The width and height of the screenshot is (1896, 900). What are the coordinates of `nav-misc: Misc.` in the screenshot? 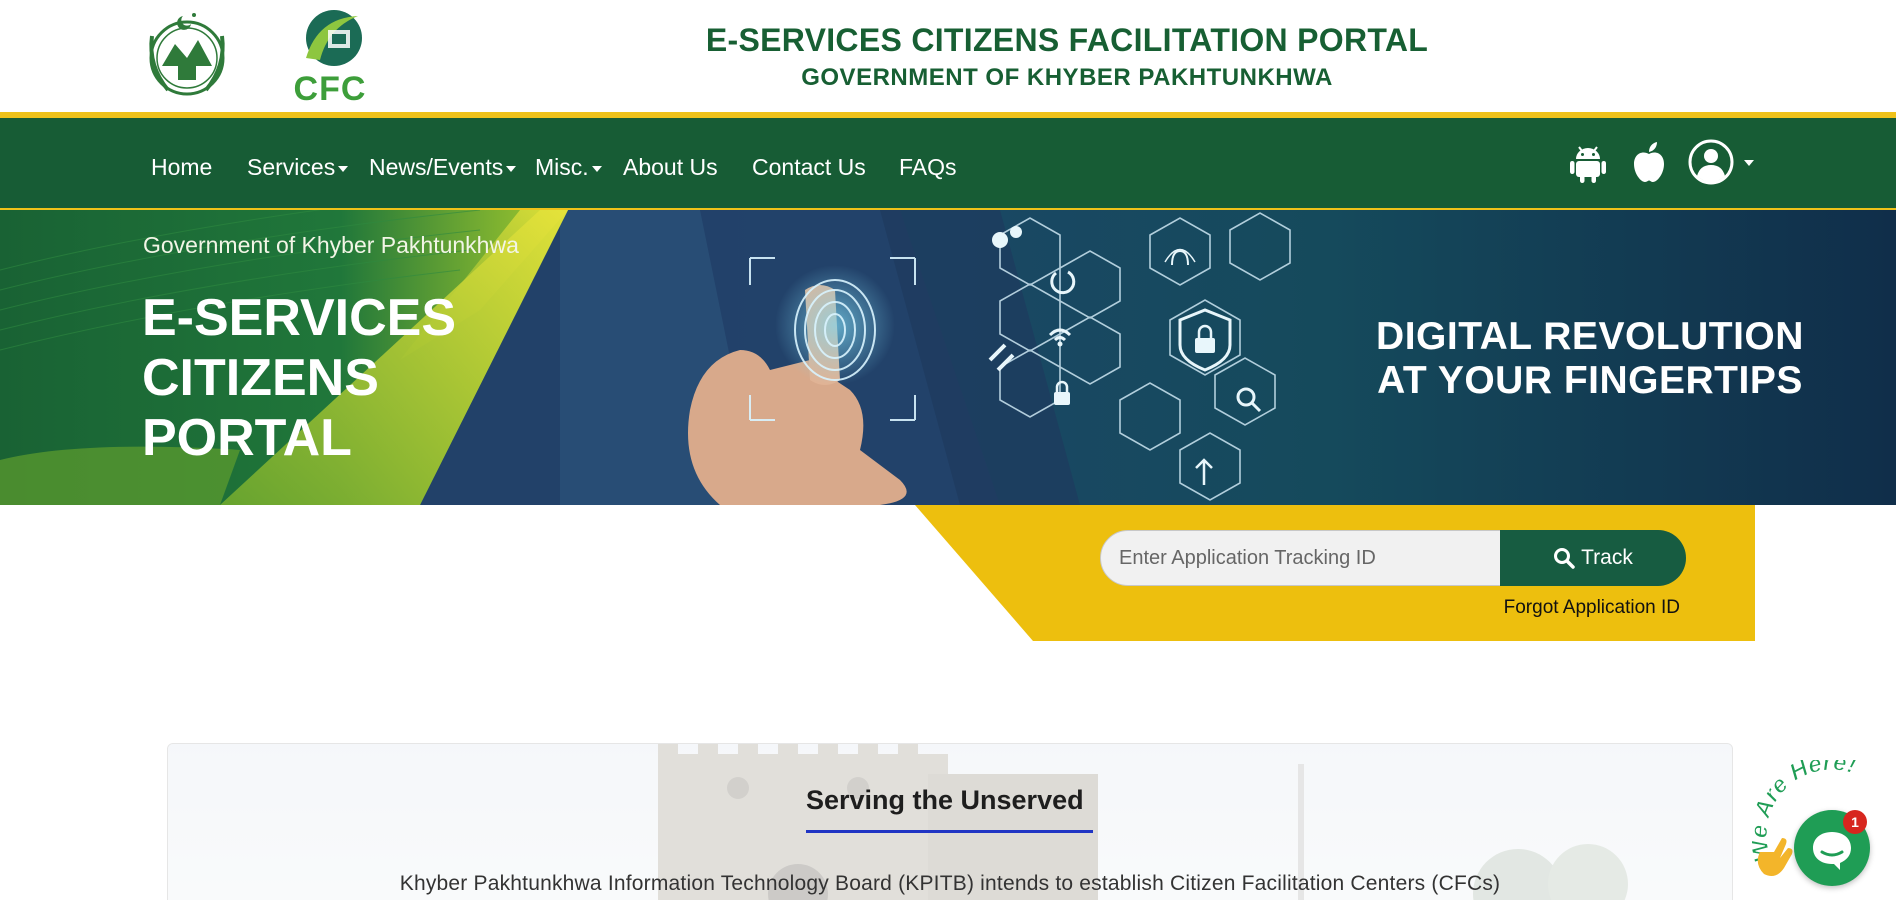 It's located at (568, 167).